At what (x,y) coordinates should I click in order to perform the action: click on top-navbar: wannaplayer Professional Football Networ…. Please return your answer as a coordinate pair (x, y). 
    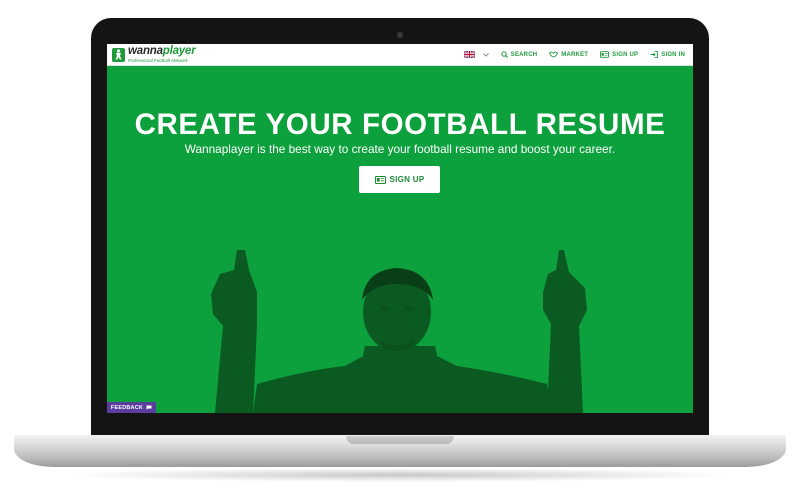
    Looking at the image, I should click on (400, 55).